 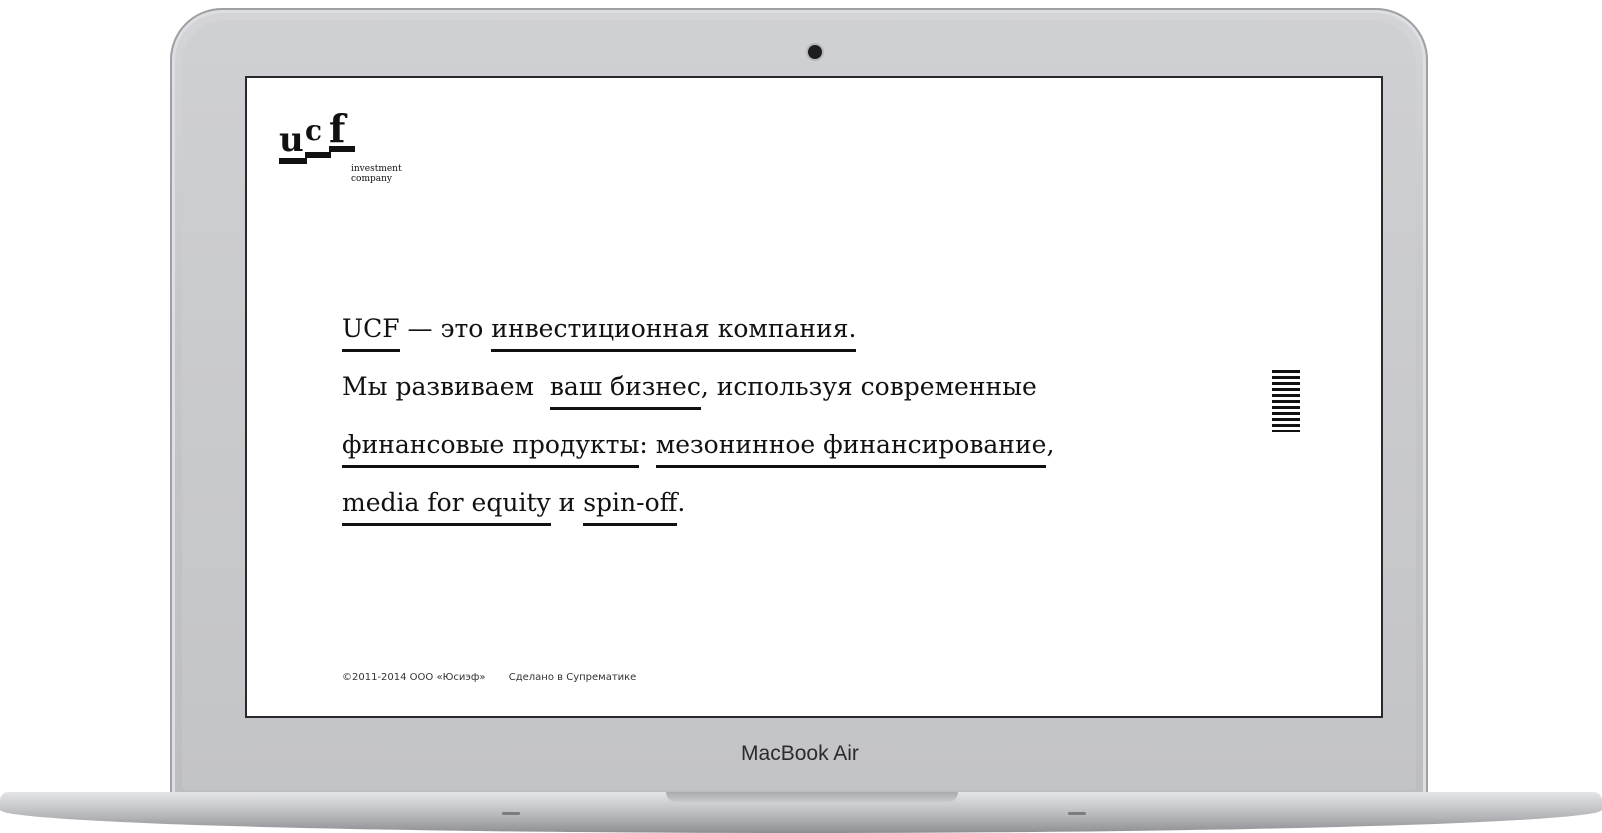 I want to click on laptop-hinge-notch, so click(x=812, y=797).